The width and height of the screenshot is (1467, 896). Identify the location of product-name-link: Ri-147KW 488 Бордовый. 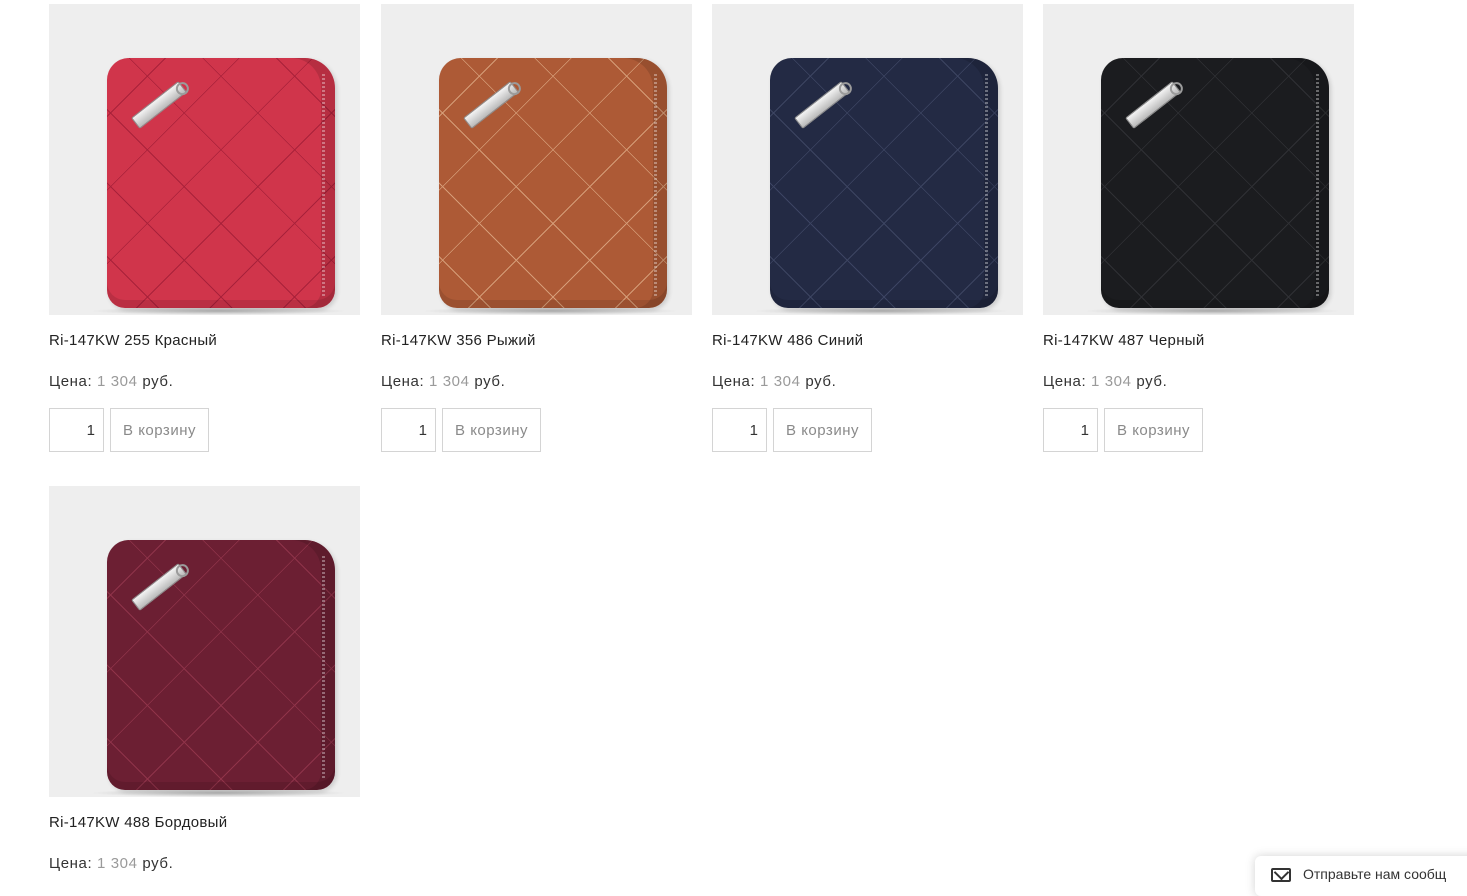
(204, 823).